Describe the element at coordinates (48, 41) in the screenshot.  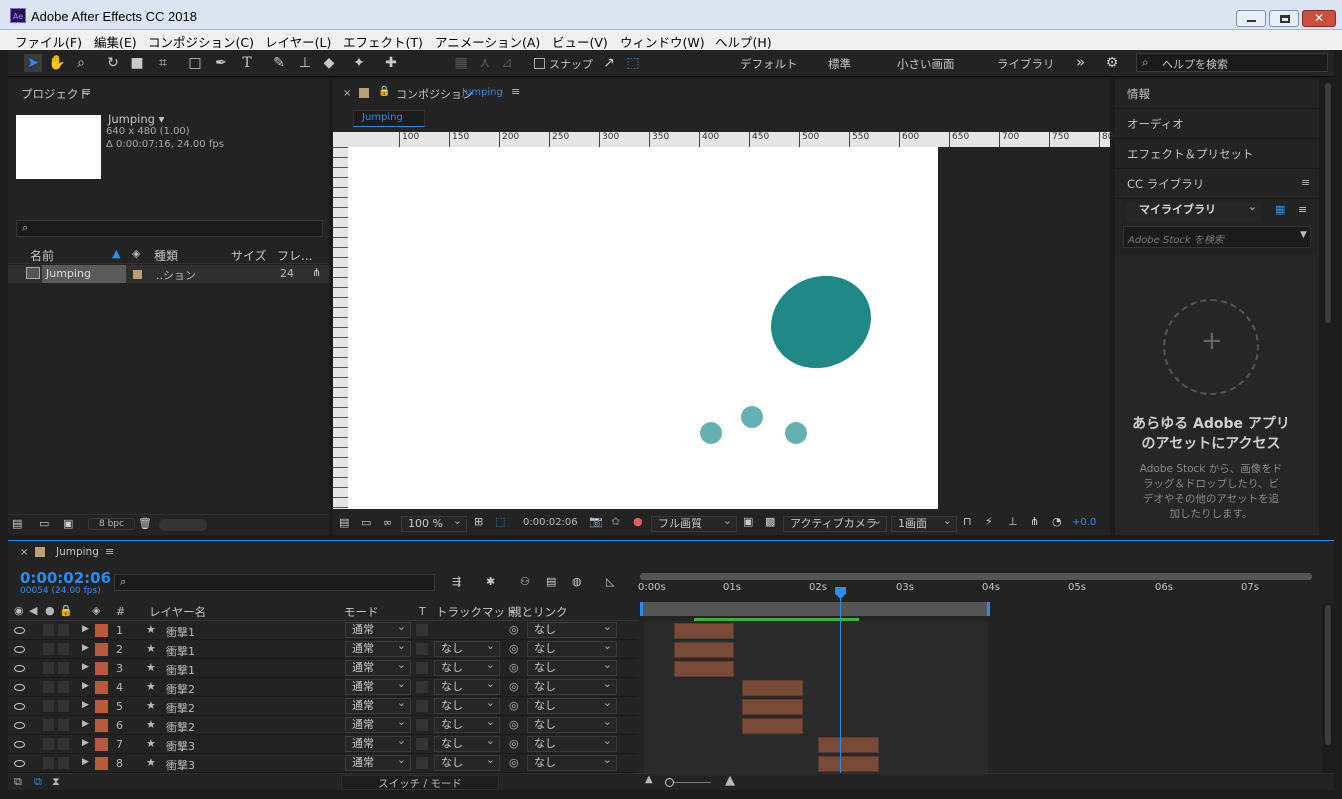
I see `menu-file: ファイル(F)` at that location.